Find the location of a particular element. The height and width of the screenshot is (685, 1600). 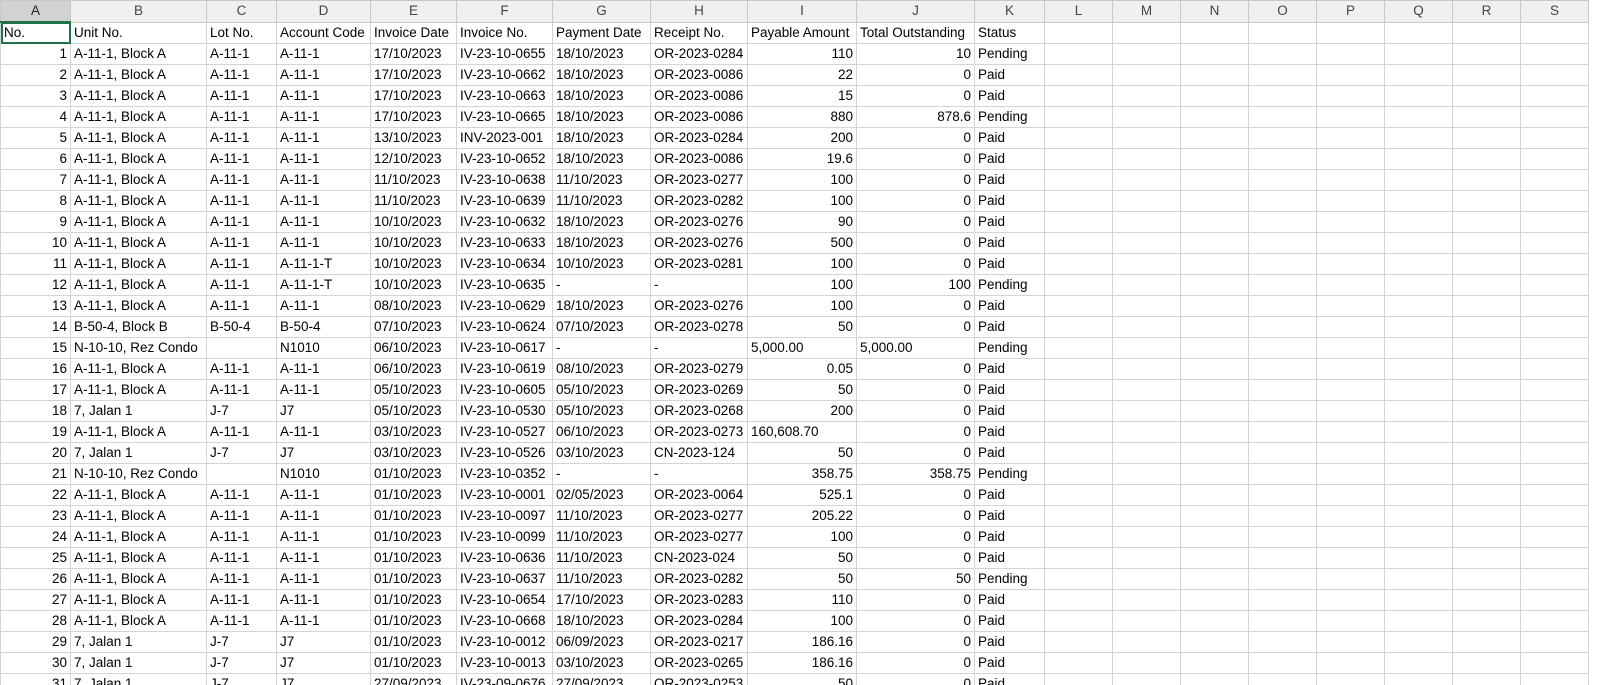

cell-a: 3 is located at coordinates (35, 96).